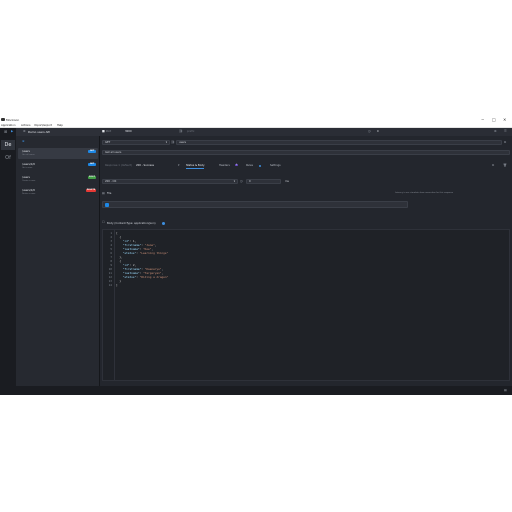  I want to click on close-button: ✕, so click(504, 119).